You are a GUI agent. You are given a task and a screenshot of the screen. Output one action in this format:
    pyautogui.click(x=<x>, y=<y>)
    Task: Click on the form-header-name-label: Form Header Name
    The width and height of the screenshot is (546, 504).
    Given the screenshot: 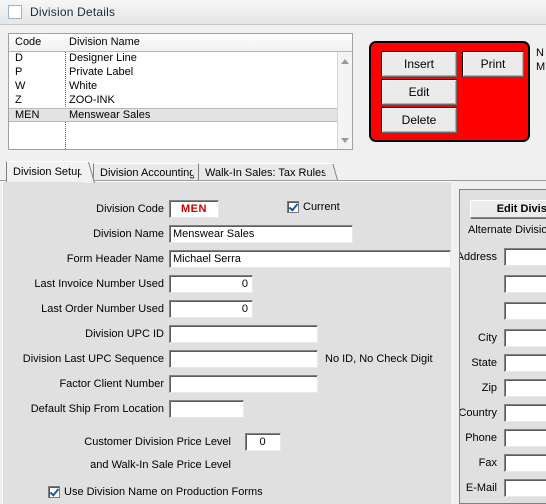 What is the action you would take?
    pyautogui.click(x=115, y=259)
    